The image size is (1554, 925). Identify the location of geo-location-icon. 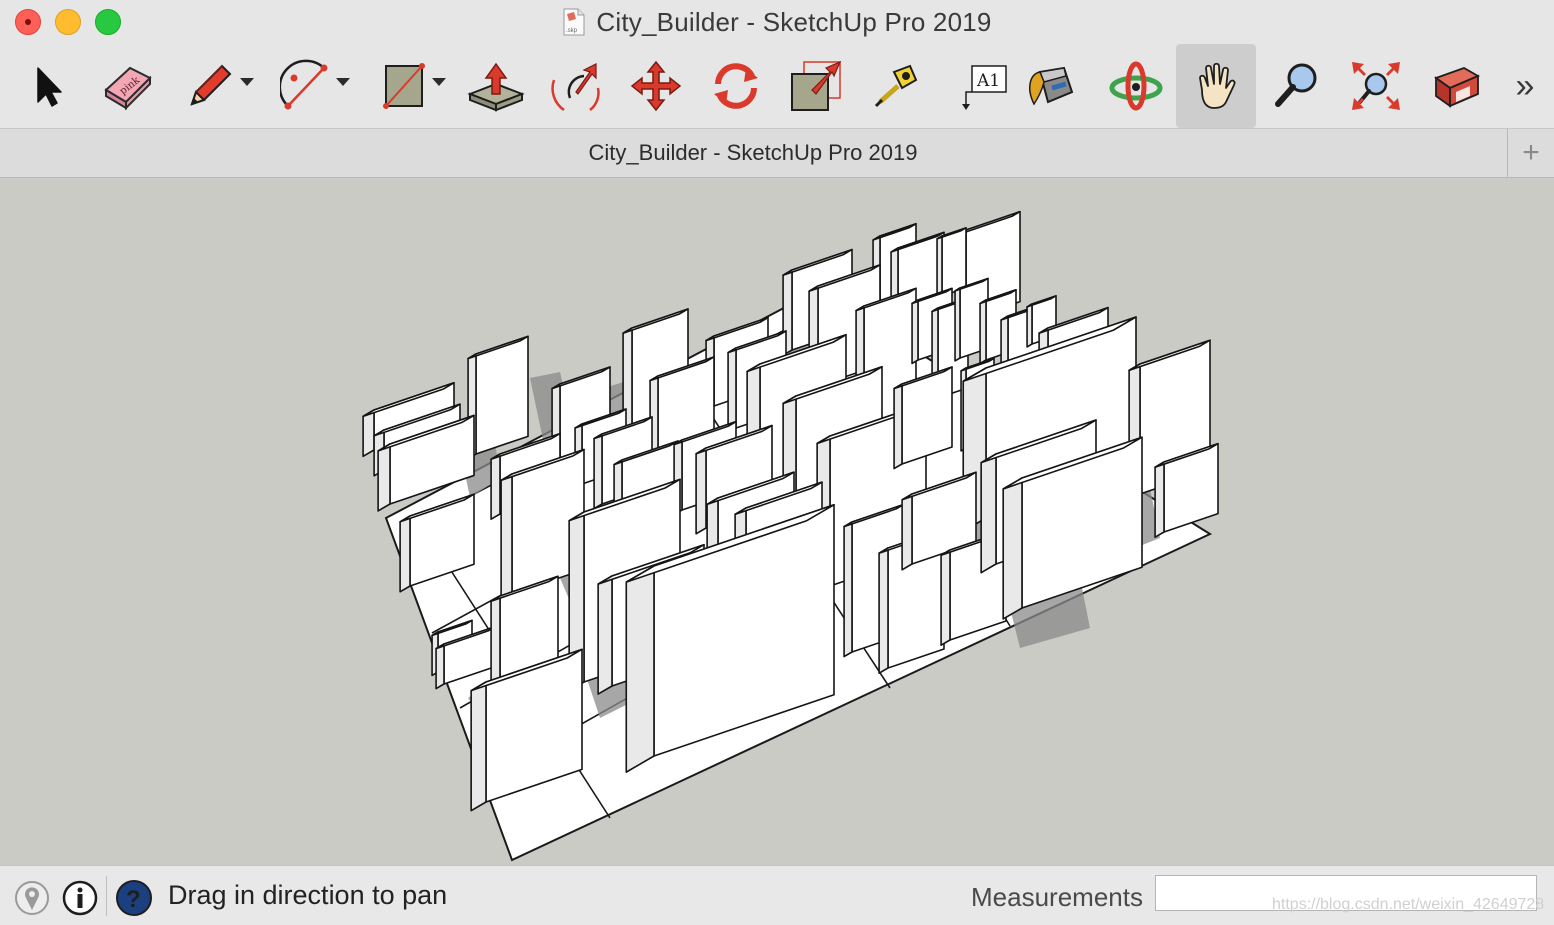
(32, 898).